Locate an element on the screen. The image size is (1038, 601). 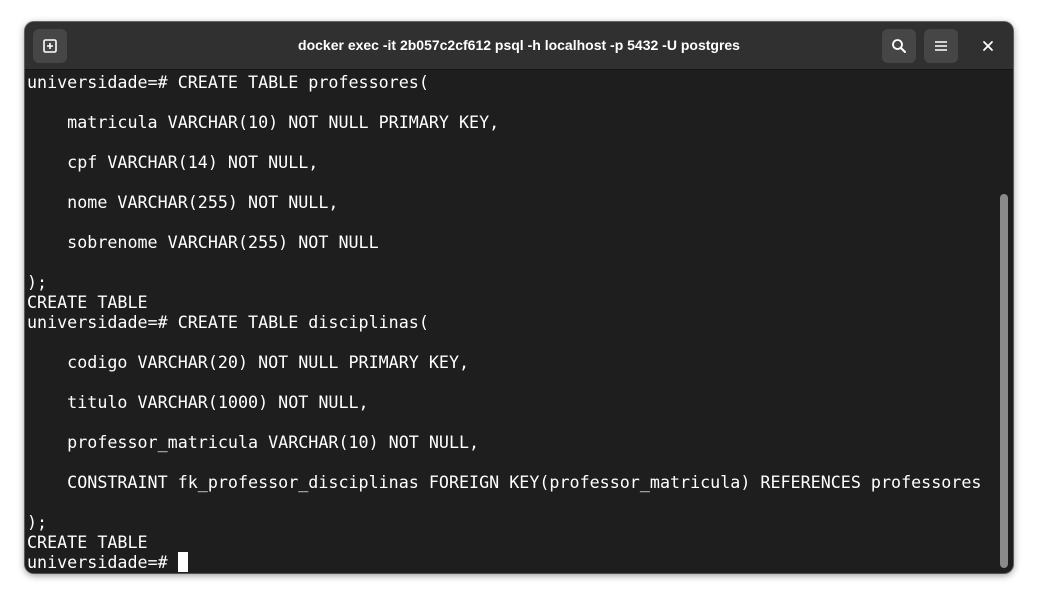
terminal-line: nome VARCHAR(255) NOT NULL, is located at coordinates (183, 202).